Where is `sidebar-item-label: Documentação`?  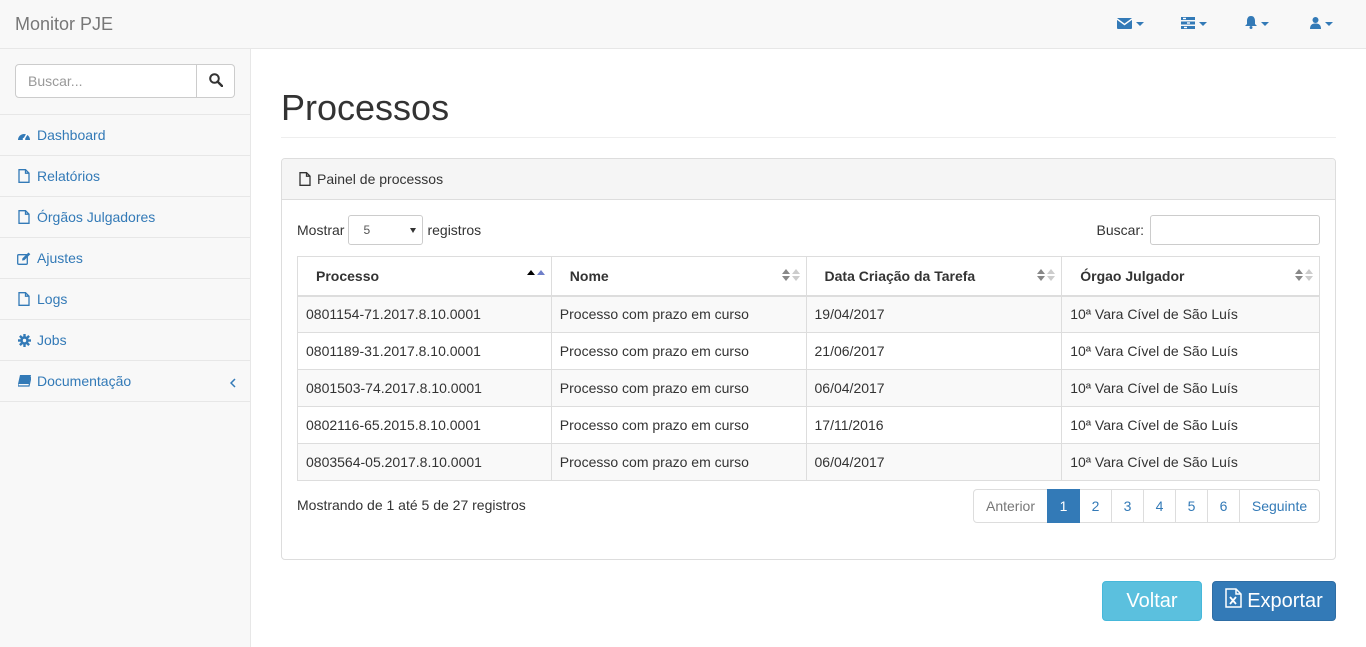 sidebar-item-label: Documentação is located at coordinates (84, 381).